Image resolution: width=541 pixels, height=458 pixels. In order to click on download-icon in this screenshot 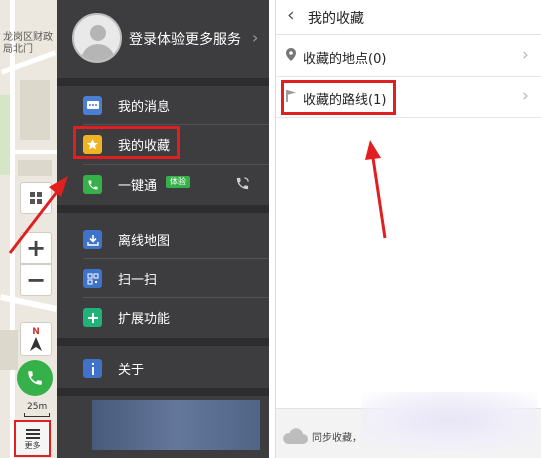, I will do `click(92, 239)`.